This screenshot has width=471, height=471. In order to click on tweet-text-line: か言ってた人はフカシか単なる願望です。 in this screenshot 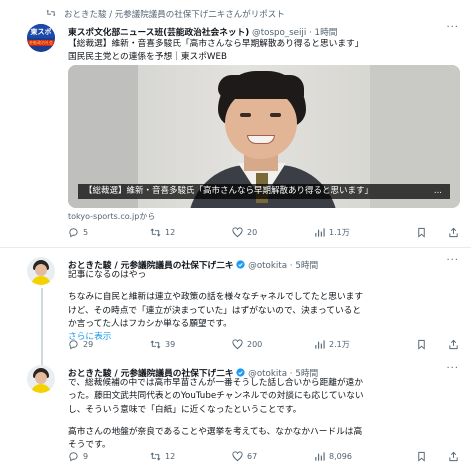, I will do `click(150, 323)`.